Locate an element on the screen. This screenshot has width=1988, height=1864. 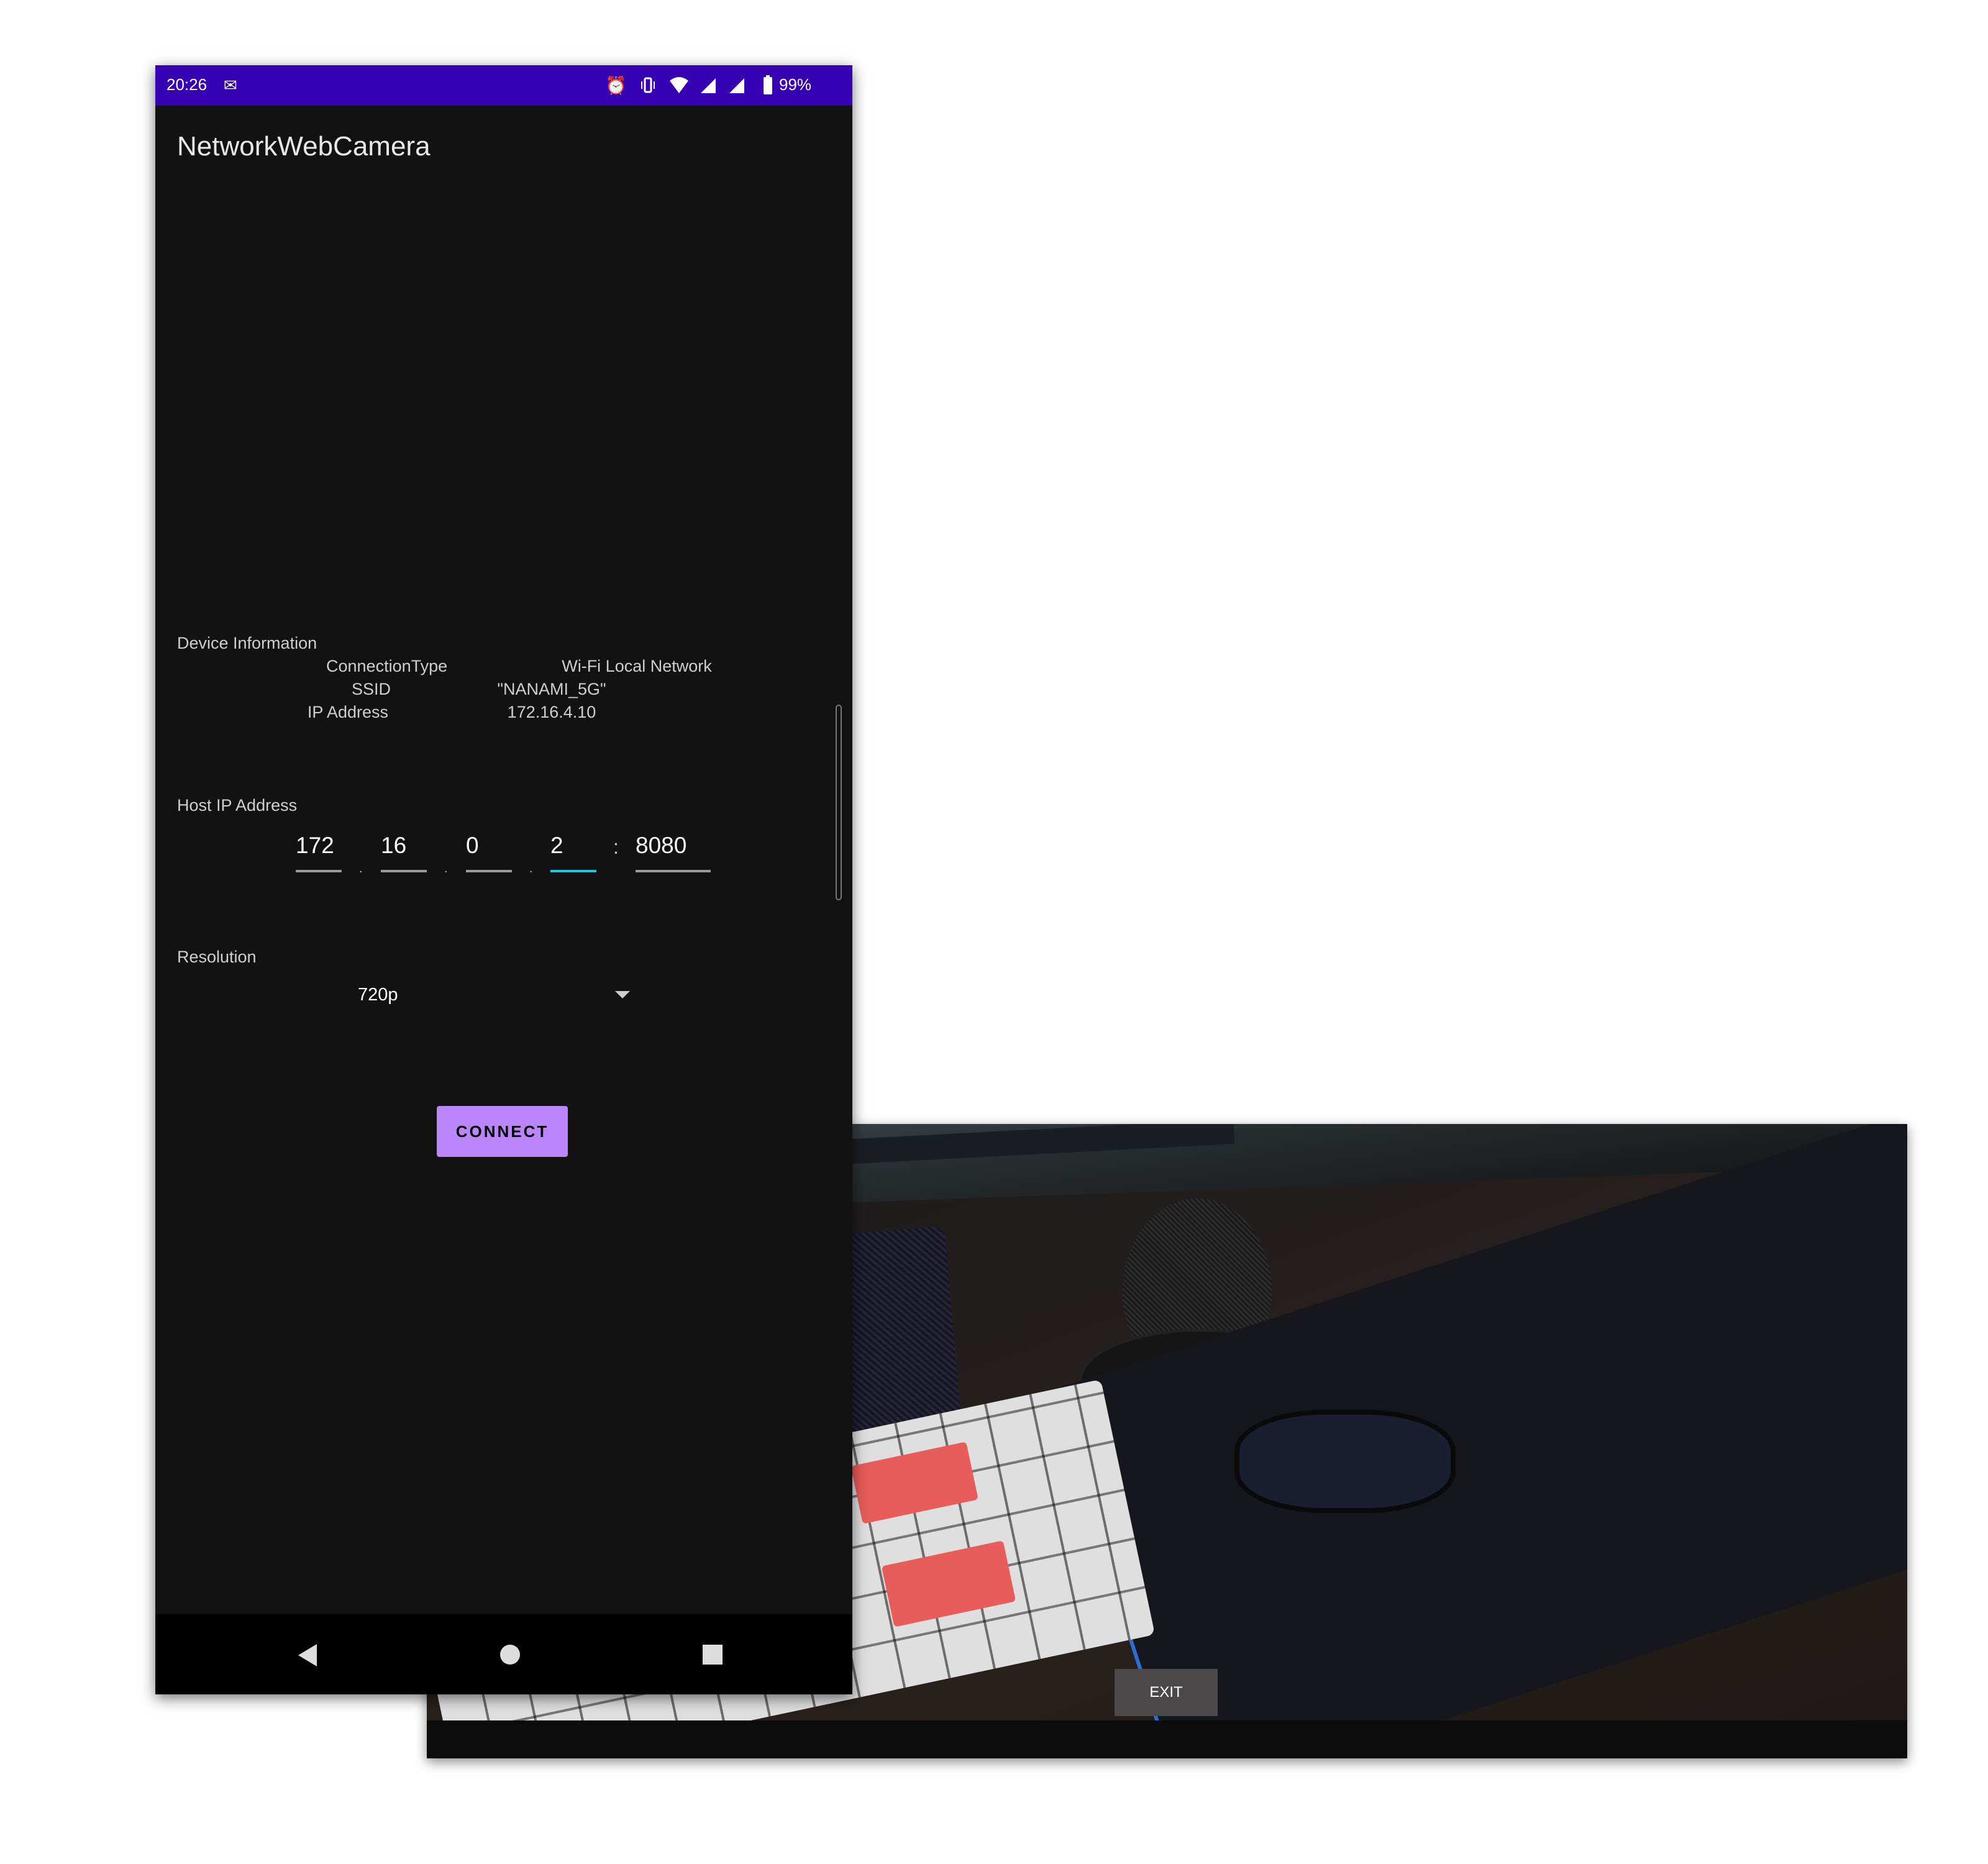
connect-button: CONNECT is located at coordinates (502, 1131).